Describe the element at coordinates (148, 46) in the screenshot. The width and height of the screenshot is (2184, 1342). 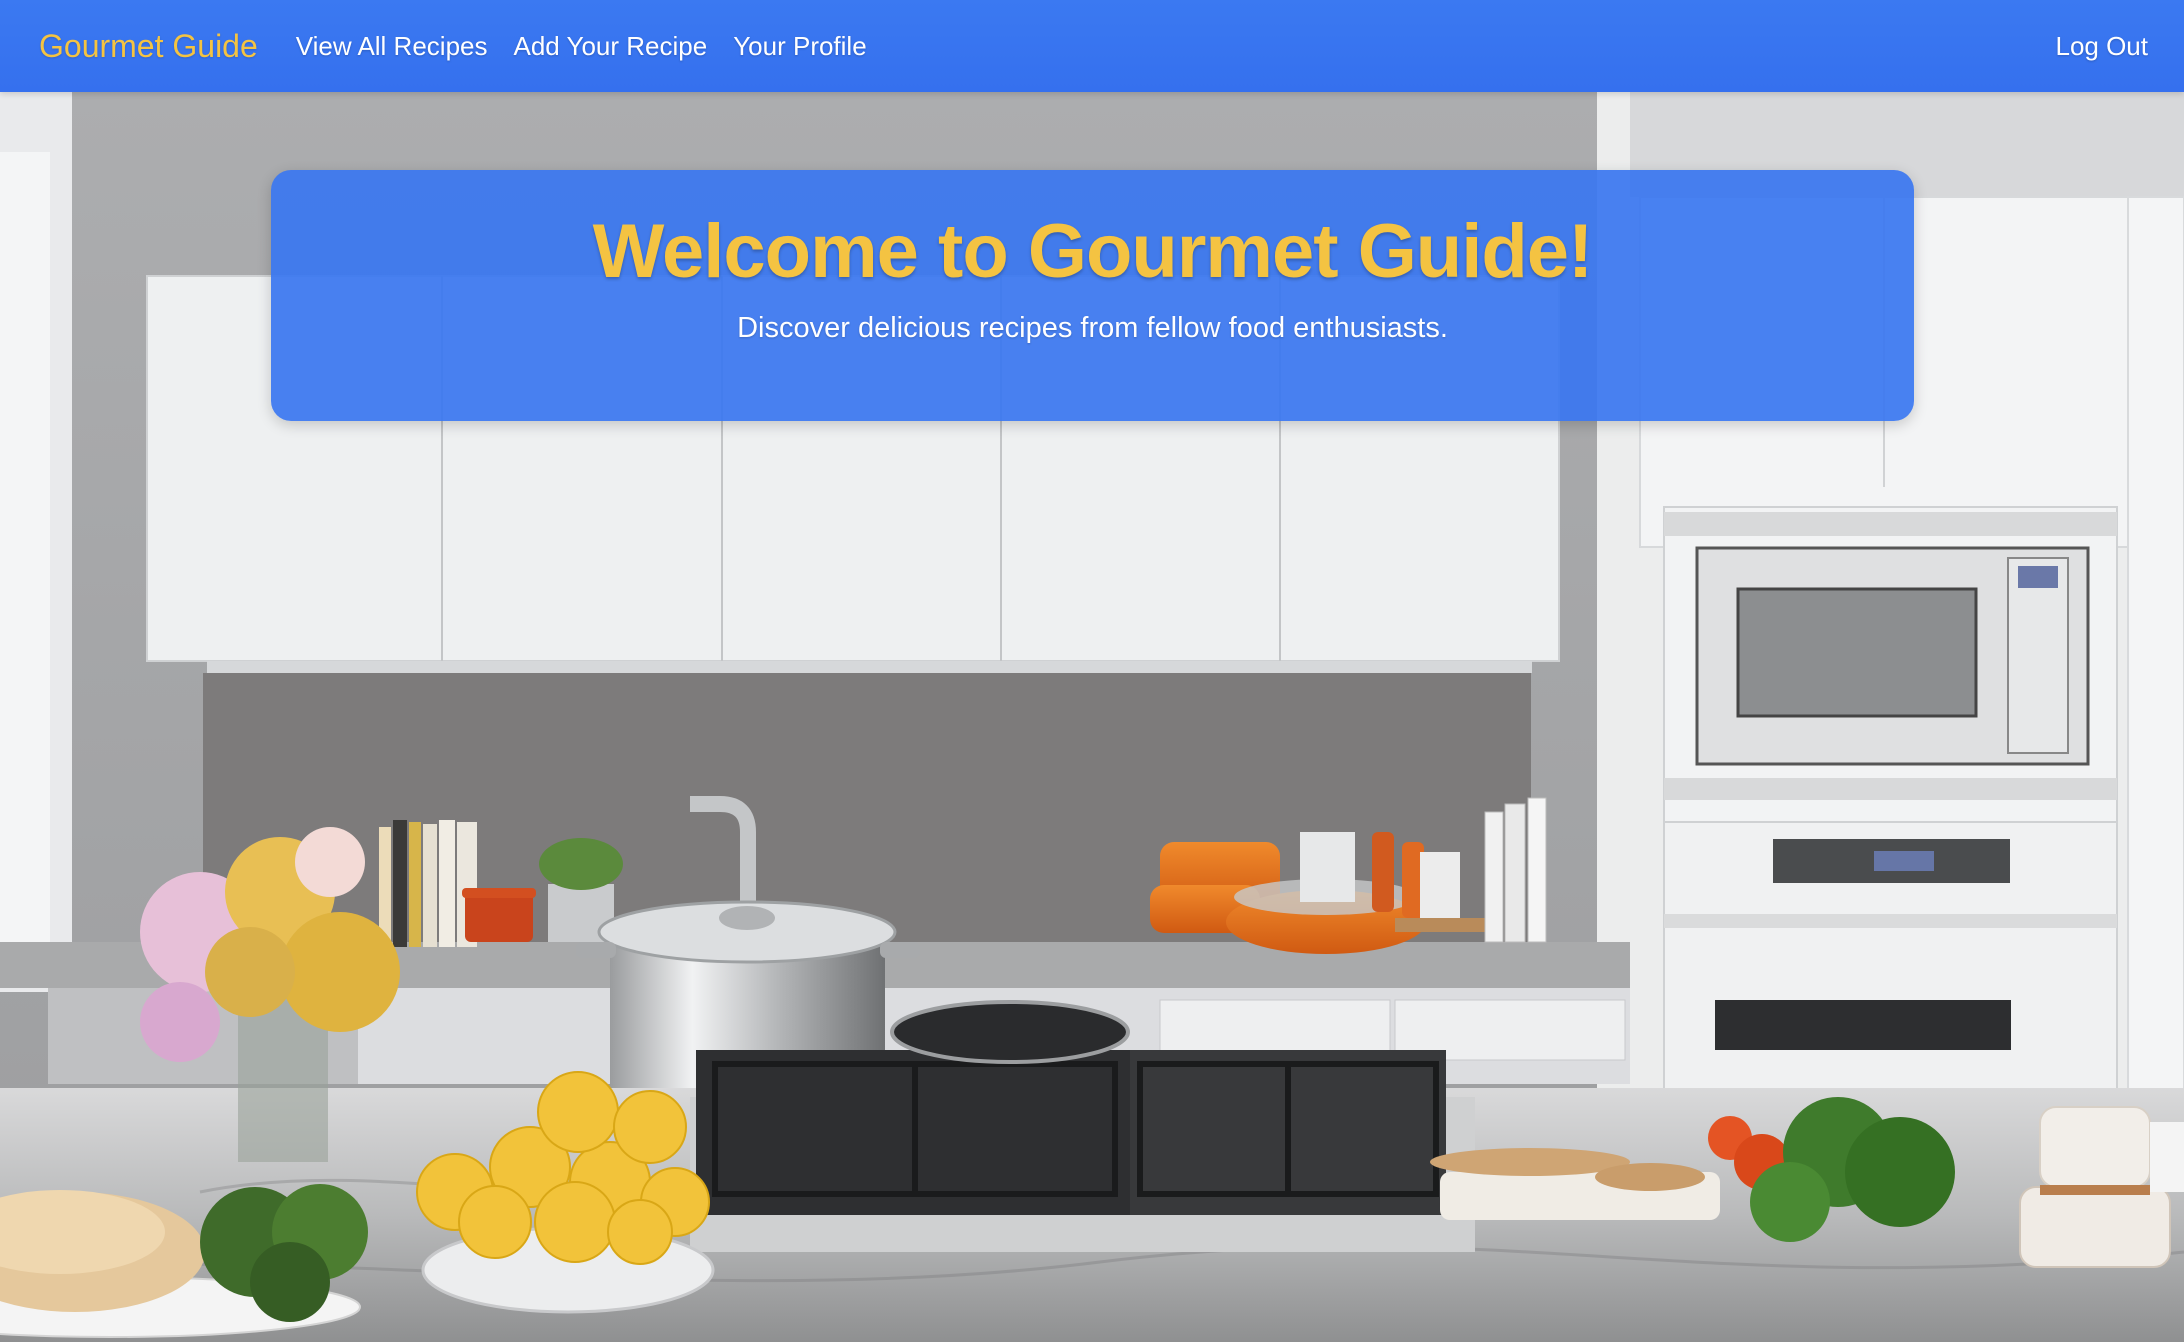
I see `brand-logo-link: Gourmet Guide` at that location.